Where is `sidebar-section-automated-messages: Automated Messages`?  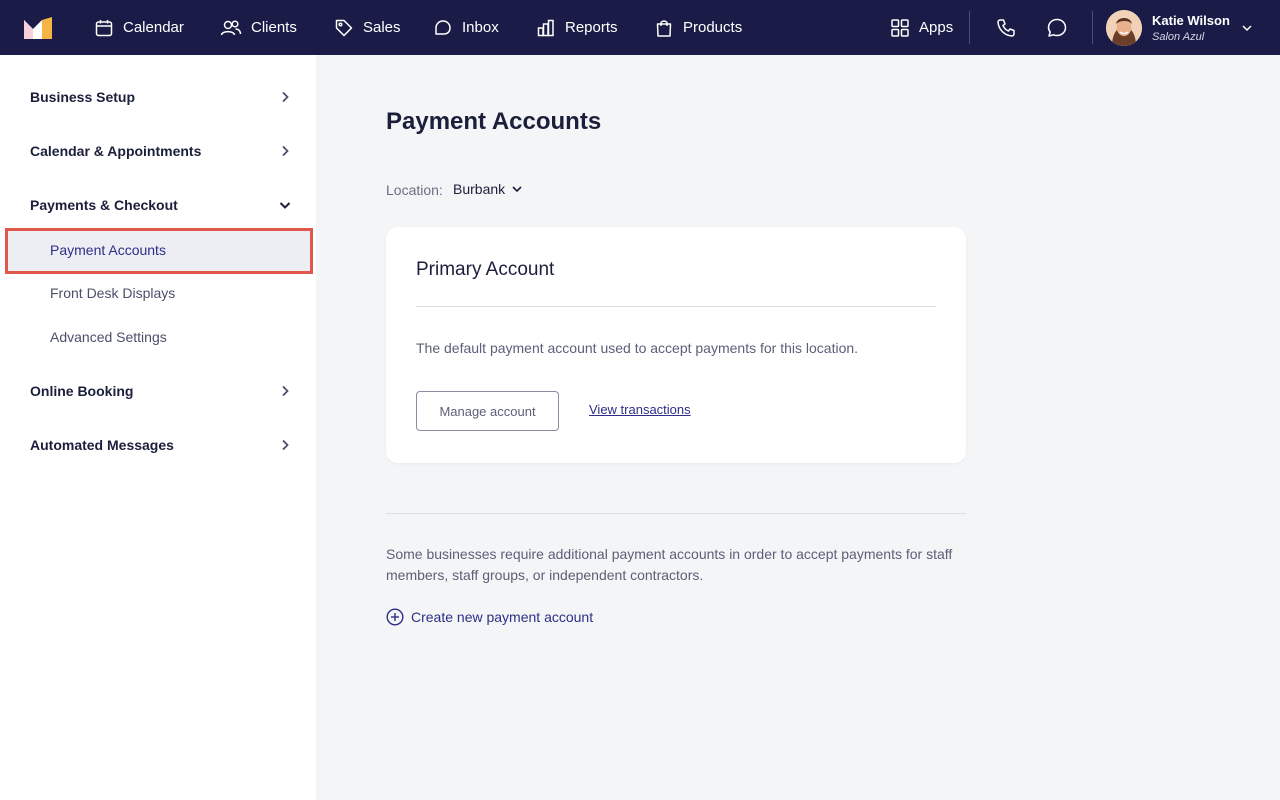 sidebar-section-automated-messages: Automated Messages is located at coordinates (161, 445).